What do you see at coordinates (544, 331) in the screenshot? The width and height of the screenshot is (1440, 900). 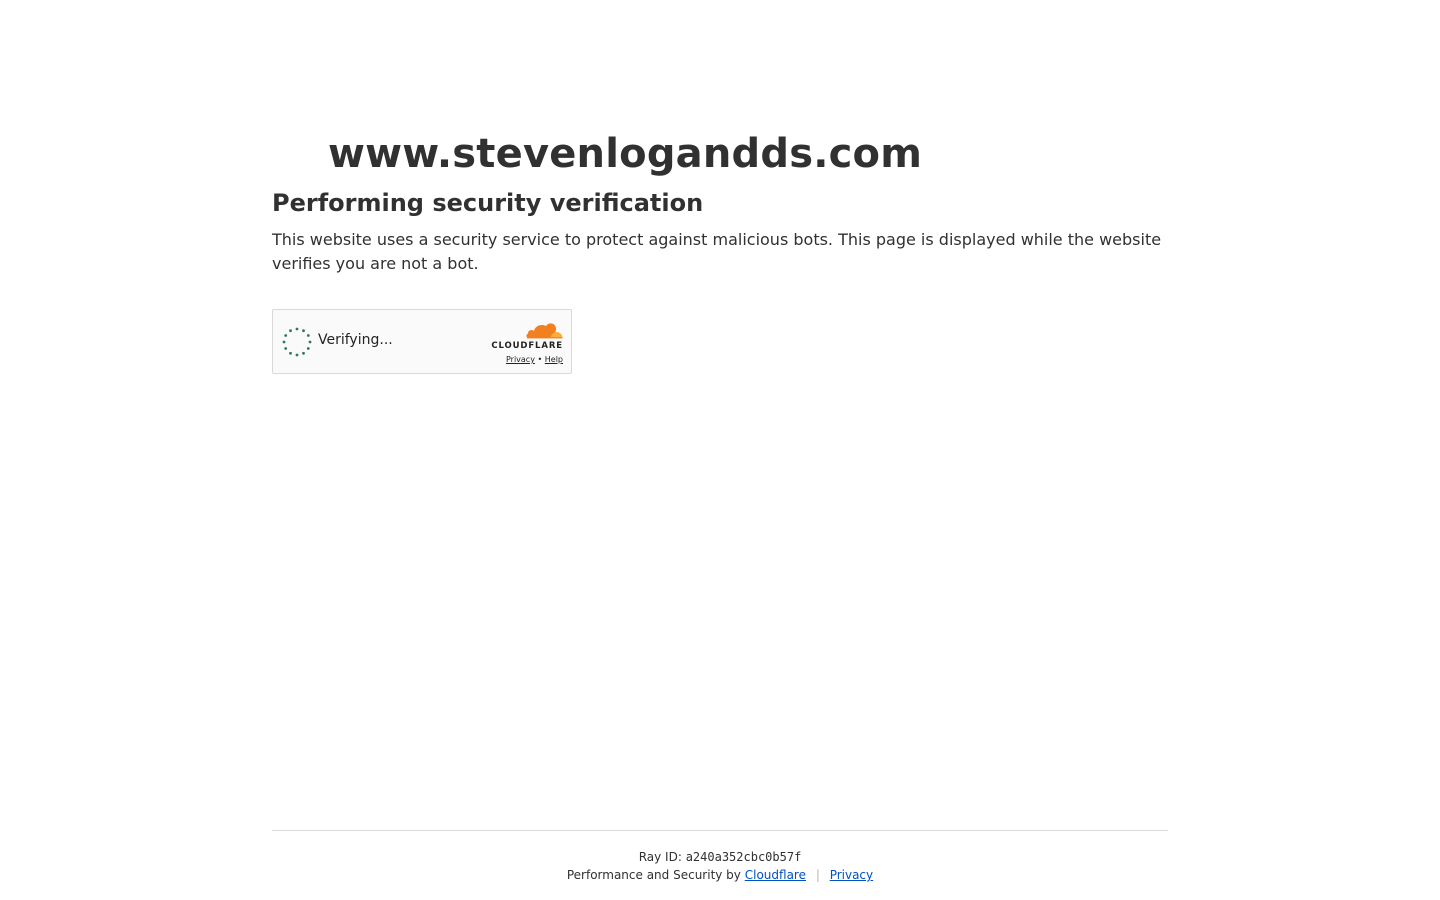 I see `cloudflare-cloud-icon` at bounding box center [544, 331].